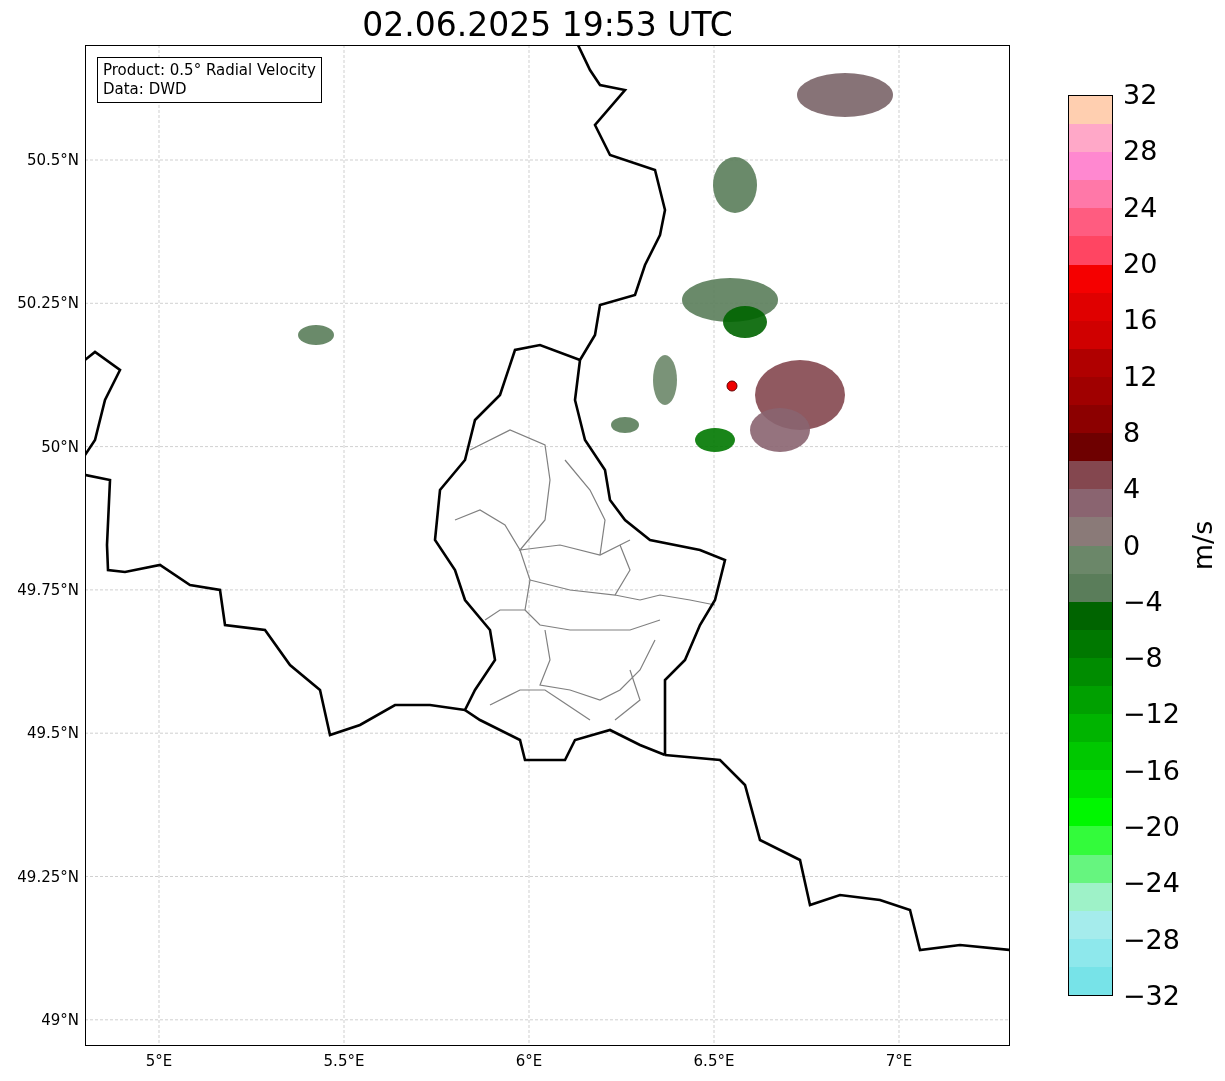 The height and width of the screenshot is (1081, 1225). I want to click on latitude-tick-label: 50.5°N, so click(52, 160).